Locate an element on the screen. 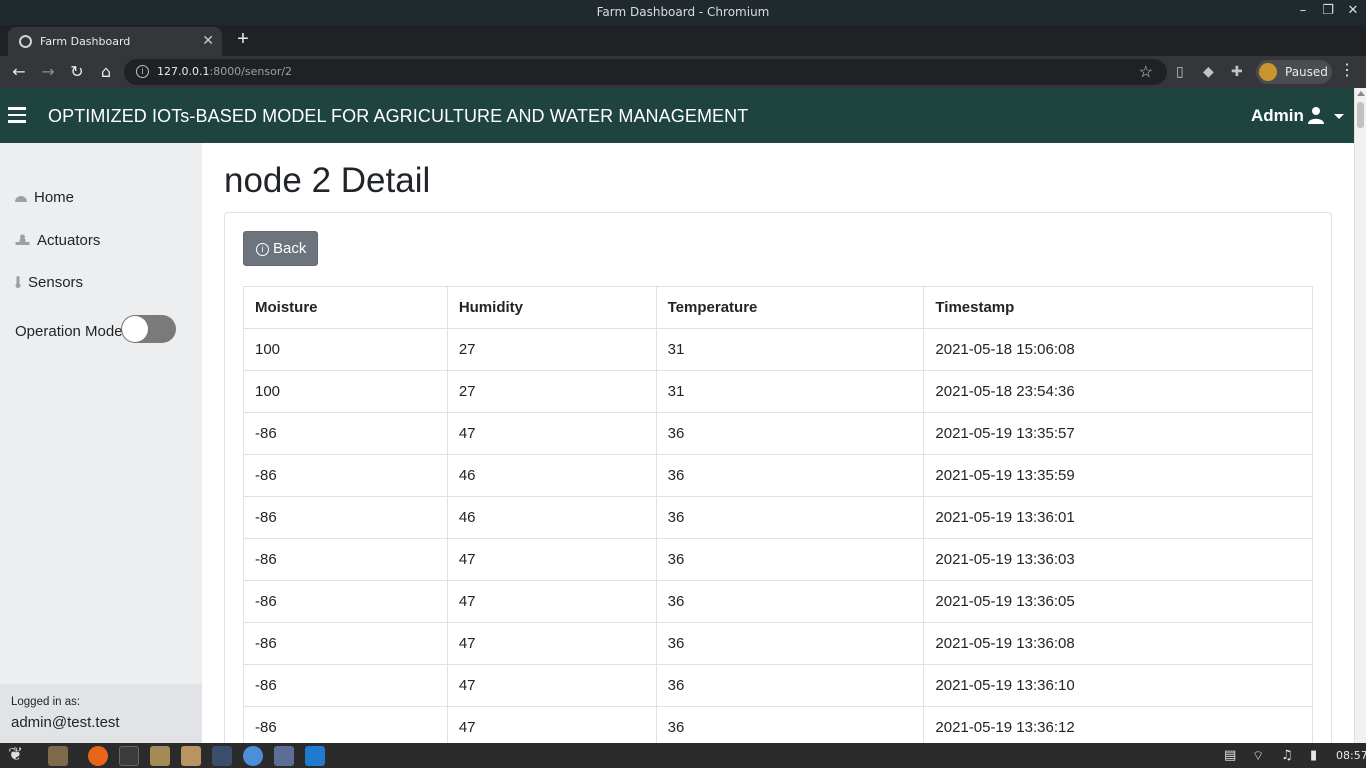 The height and width of the screenshot is (768, 1366). os-taskbar: ❦ ▤ ⌔ ♫ ▮ 08:57 is located at coordinates (683, 755).